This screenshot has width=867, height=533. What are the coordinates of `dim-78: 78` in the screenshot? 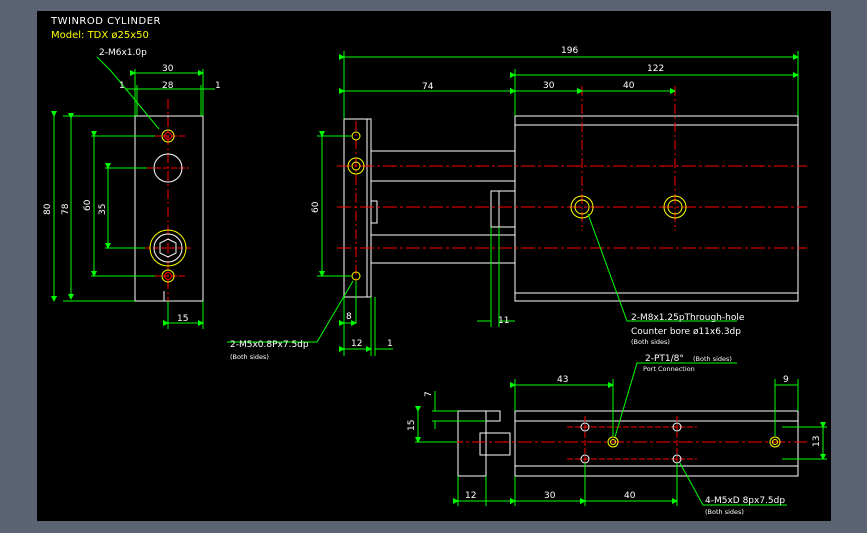 It's located at (66, 209).